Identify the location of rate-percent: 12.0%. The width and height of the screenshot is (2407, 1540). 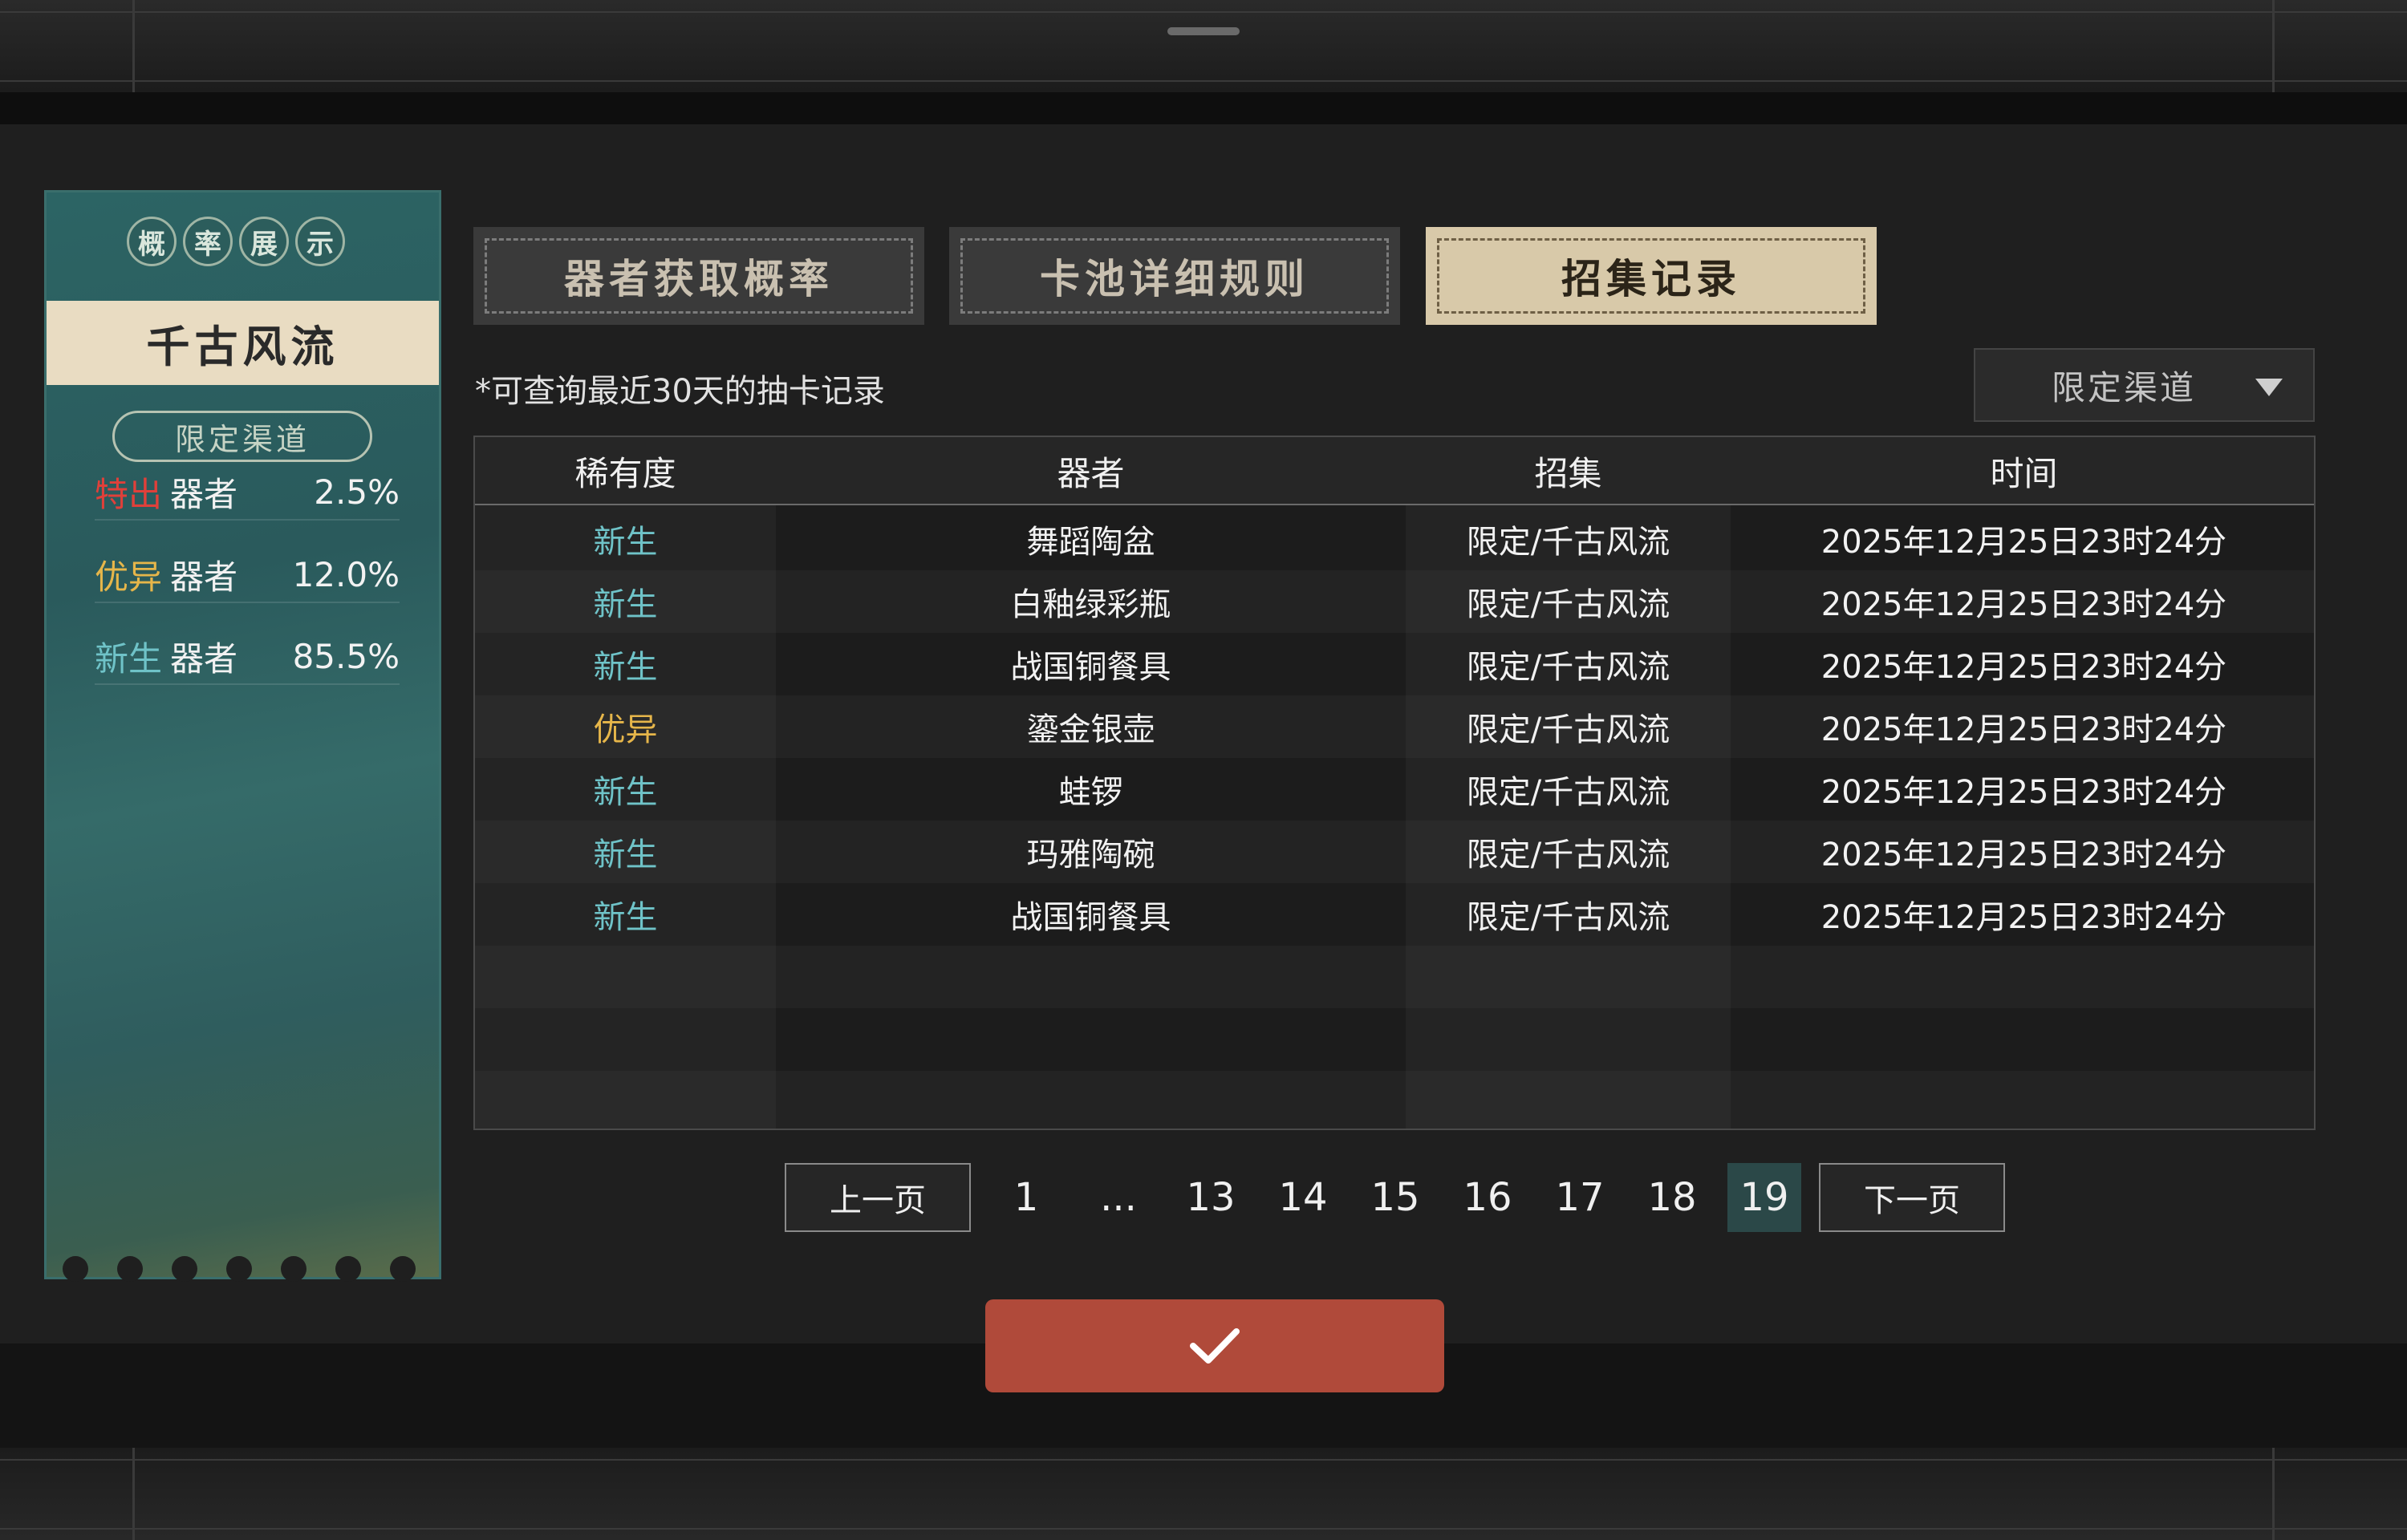
(346, 574).